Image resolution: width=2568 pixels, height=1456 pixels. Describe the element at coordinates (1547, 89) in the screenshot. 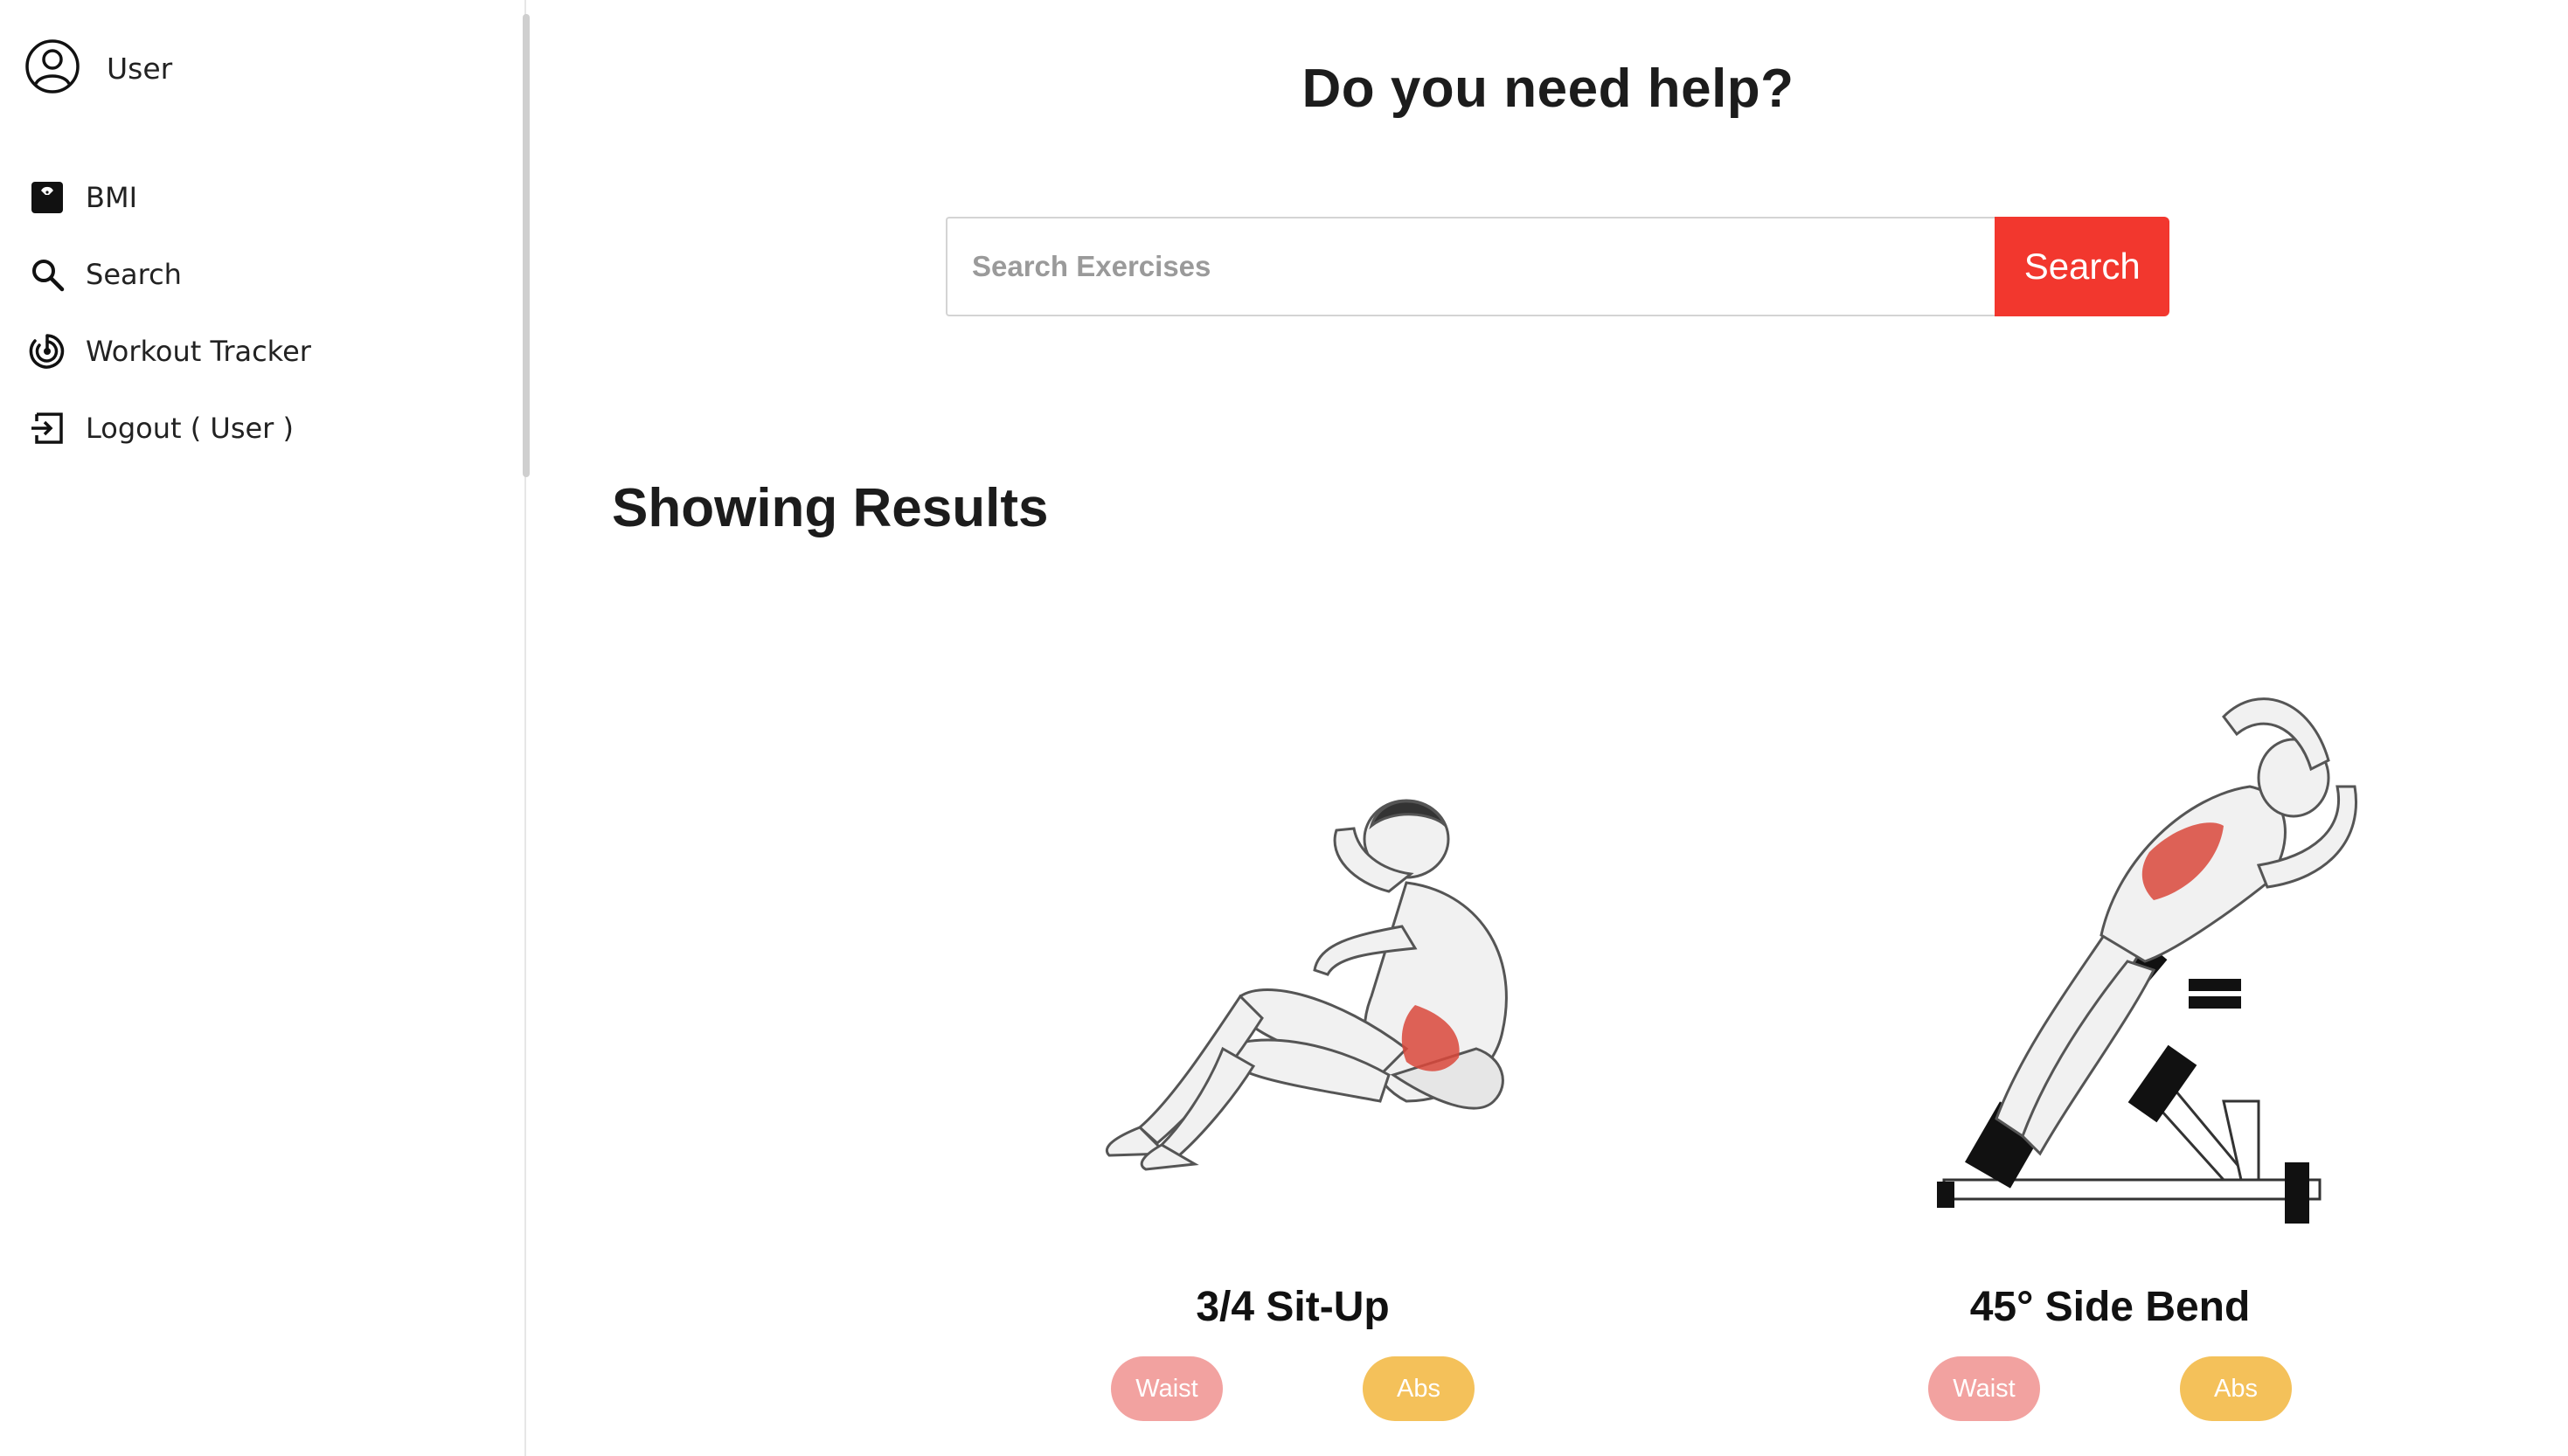

I see `page-title: Do you need help?` at that location.